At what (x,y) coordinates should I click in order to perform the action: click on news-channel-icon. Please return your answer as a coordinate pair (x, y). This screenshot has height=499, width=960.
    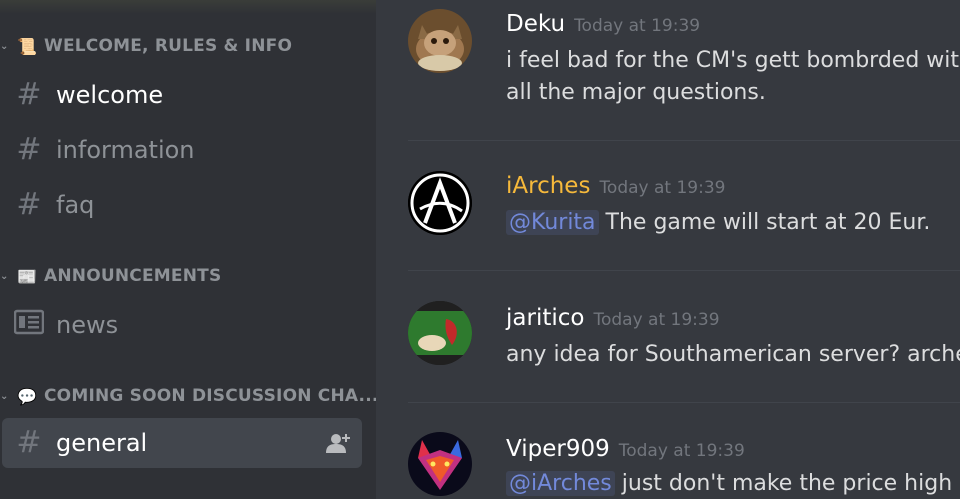
    Looking at the image, I should click on (29, 325).